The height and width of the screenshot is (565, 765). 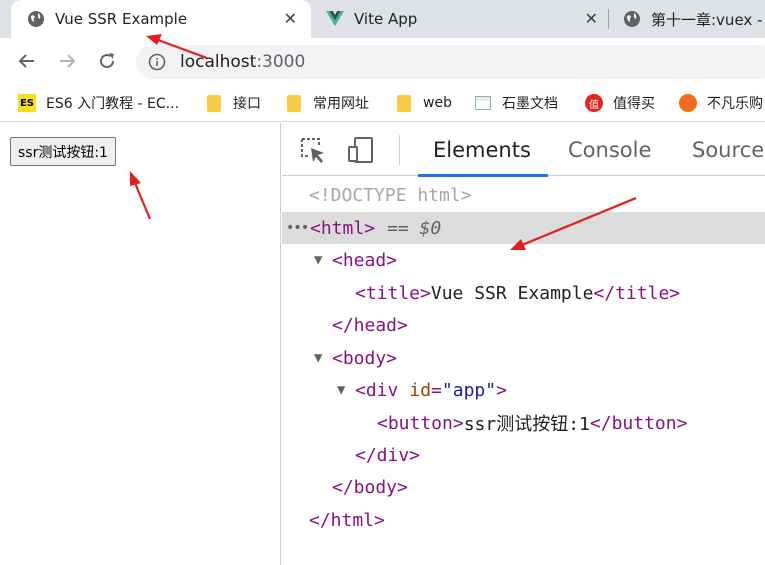 What do you see at coordinates (523, 358) in the screenshot?
I see `dom-body-line: ▼ <body>` at bounding box center [523, 358].